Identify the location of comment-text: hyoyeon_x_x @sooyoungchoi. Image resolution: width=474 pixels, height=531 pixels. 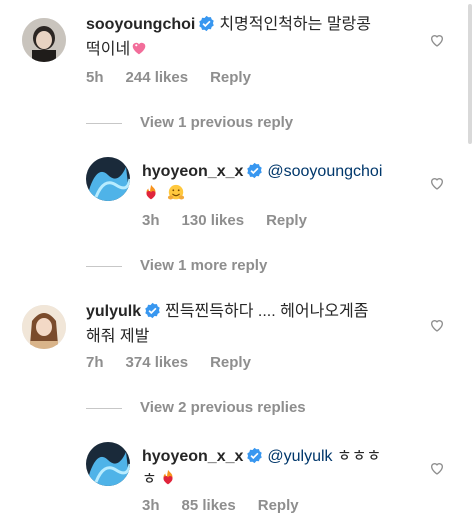
(262, 172).